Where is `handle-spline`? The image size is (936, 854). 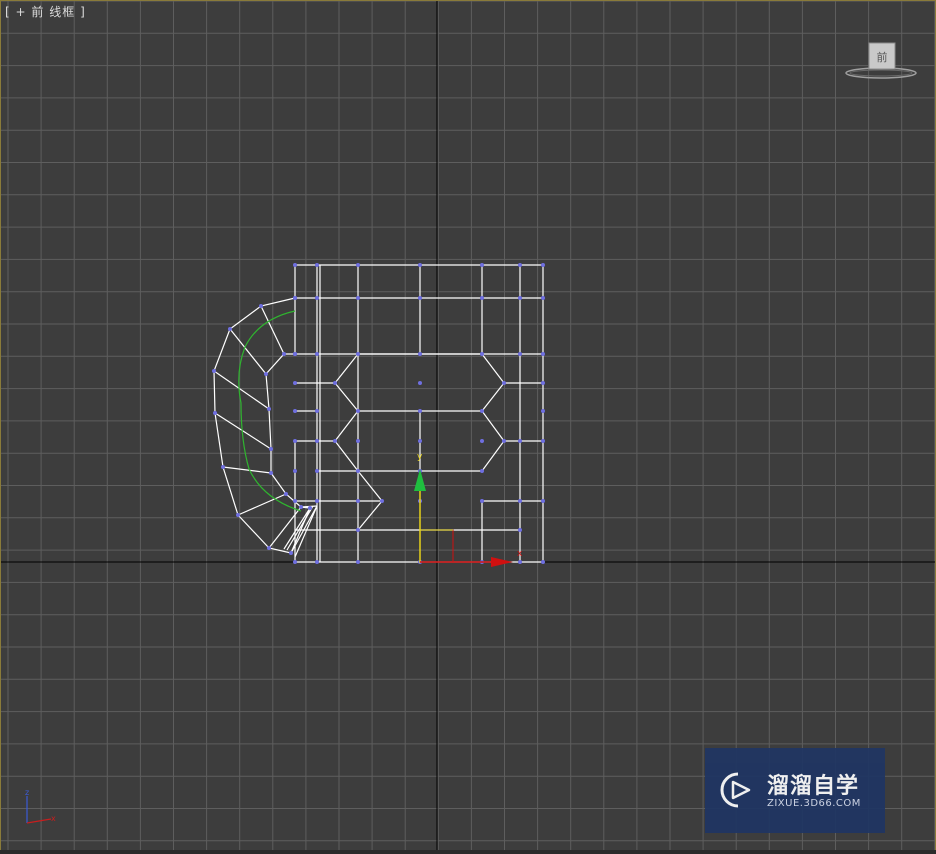
handle-spline is located at coordinates (270, 411).